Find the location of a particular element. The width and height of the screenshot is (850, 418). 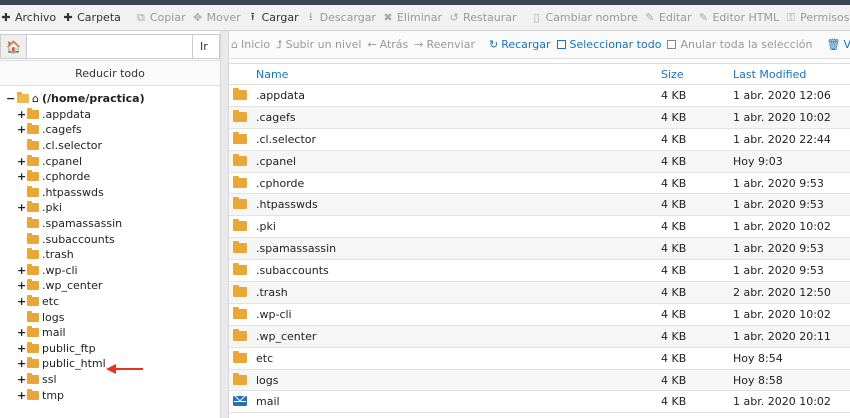

tree-item: + .appdata is located at coordinates (110, 115).